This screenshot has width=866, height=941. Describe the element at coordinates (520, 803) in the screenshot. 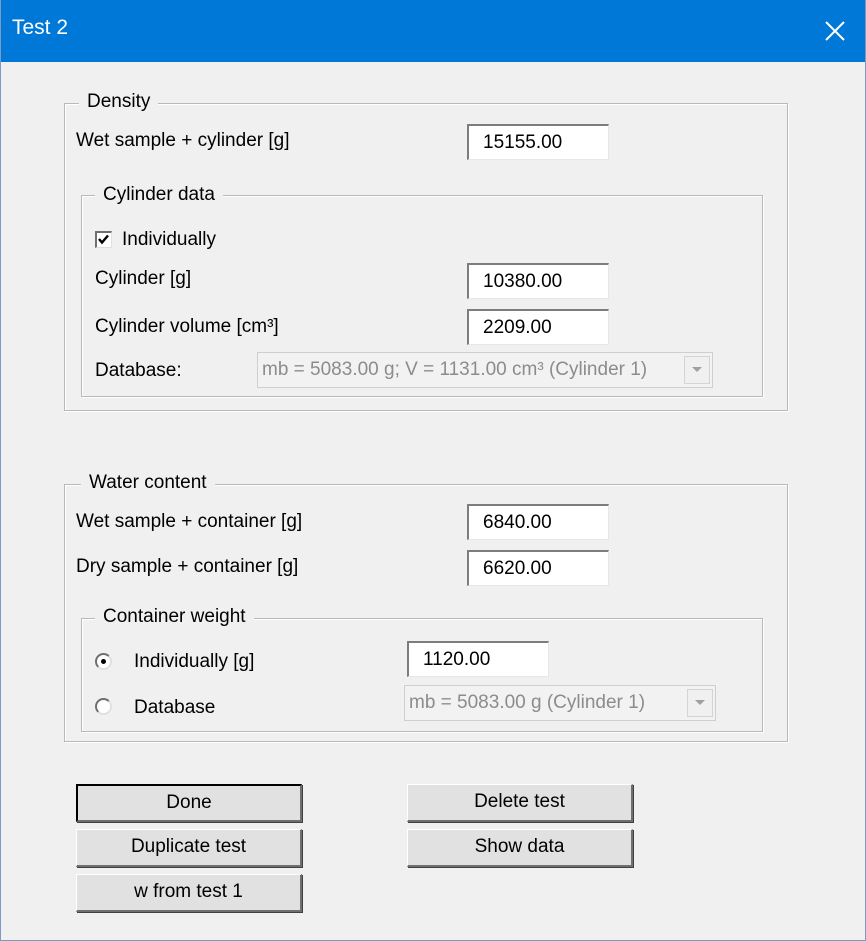

I see `delete-test-button: Delete test` at that location.